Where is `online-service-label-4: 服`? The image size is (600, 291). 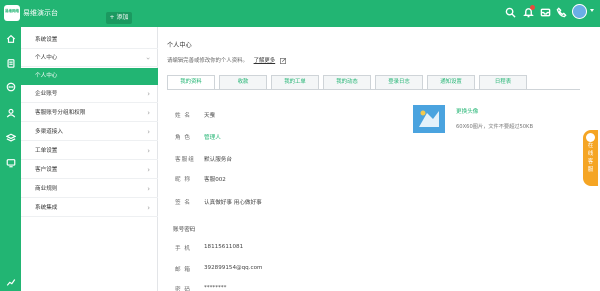 online-service-label-4: 服 is located at coordinates (590, 170).